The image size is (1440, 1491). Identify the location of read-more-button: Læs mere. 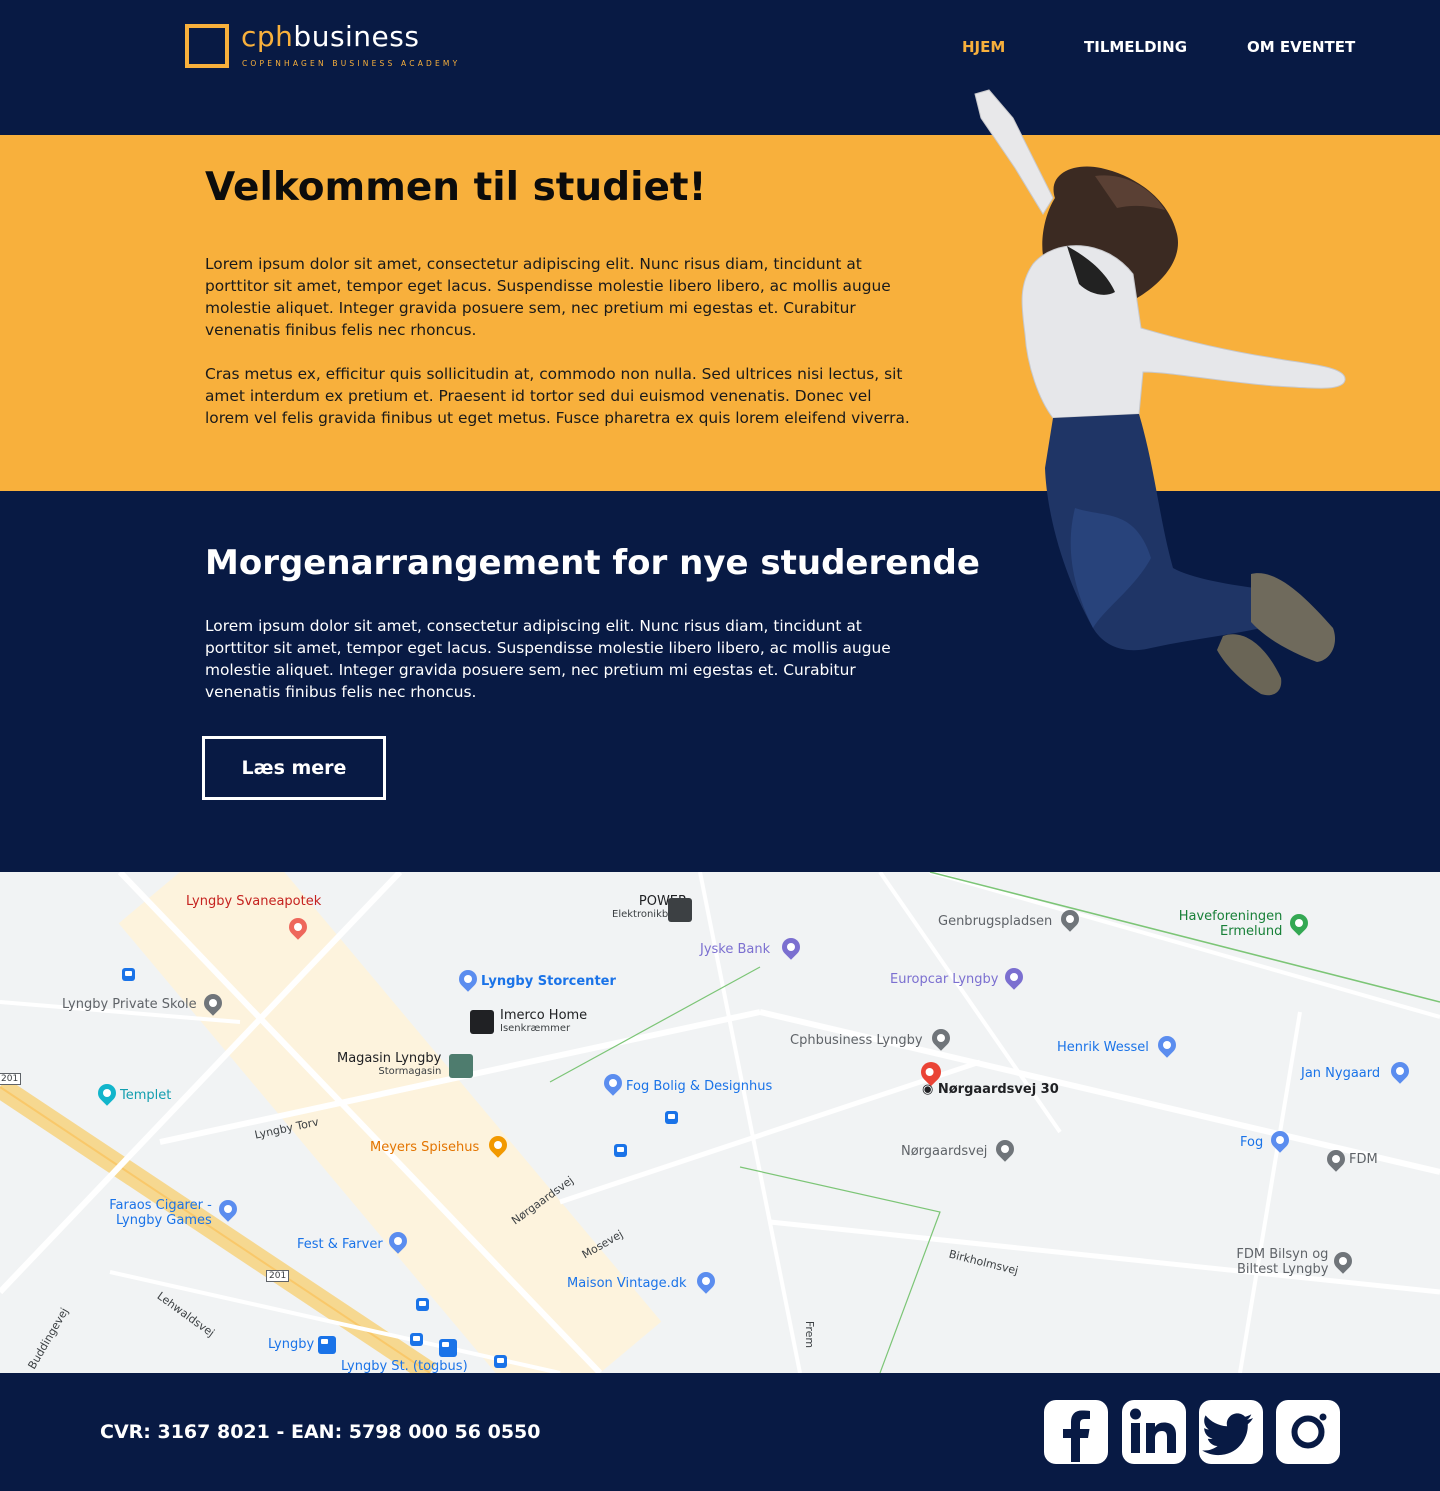
(294, 768).